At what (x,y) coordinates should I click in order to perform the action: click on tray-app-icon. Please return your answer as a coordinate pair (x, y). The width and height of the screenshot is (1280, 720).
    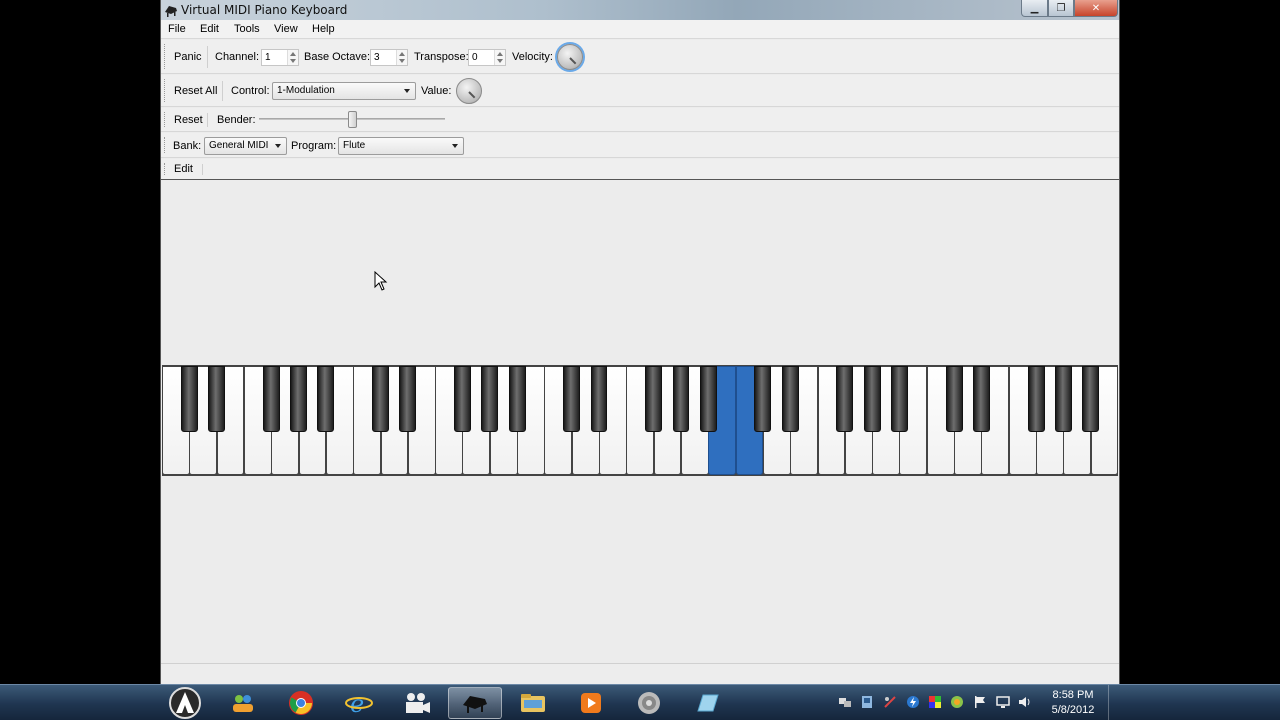
    Looking at the image, I should click on (957, 702).